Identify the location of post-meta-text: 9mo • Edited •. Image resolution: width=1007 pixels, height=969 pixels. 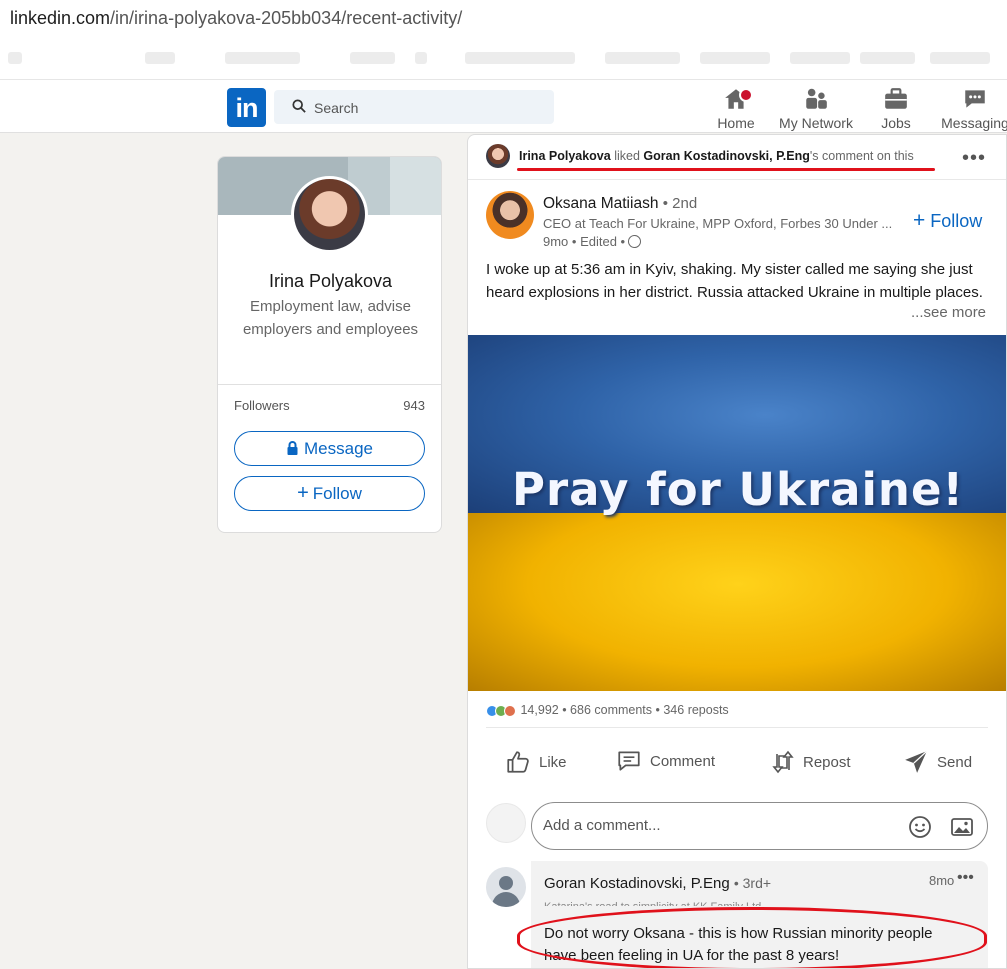
(584, 241).